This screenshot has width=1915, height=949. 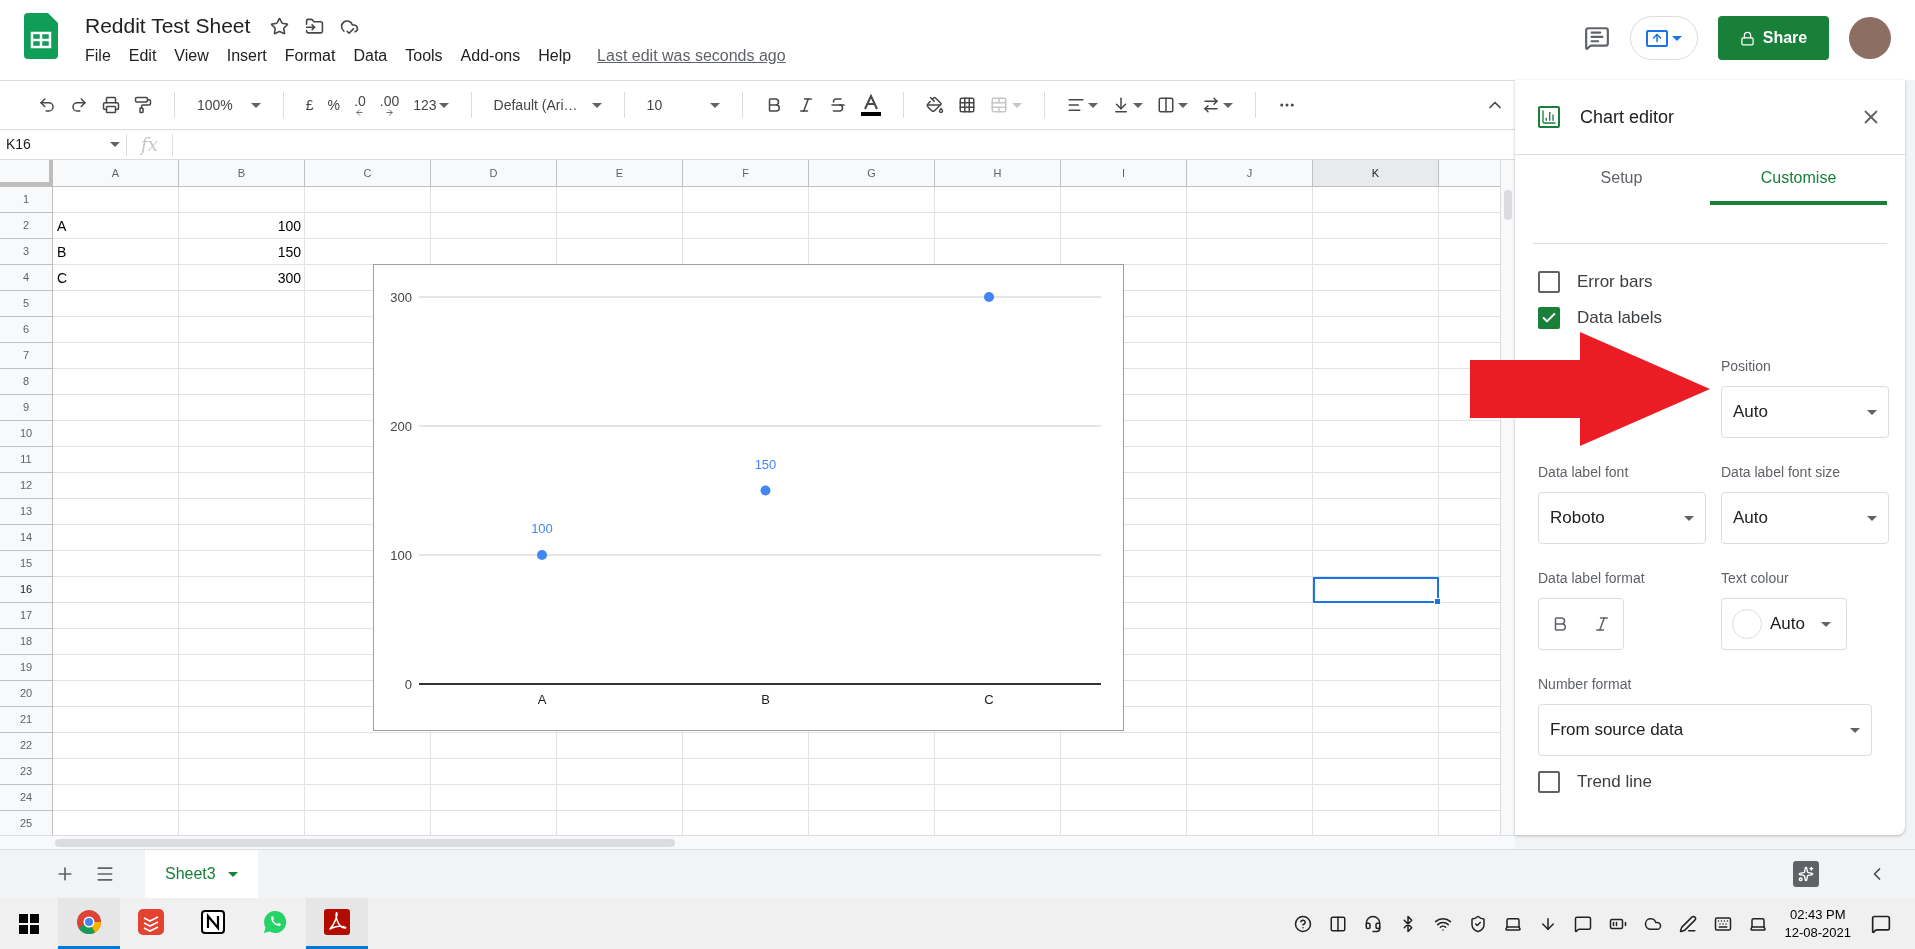 What do you see at coordinates (47, 105) in the screenshot?
I see `undo-icon` at bounding box center [47, 105].